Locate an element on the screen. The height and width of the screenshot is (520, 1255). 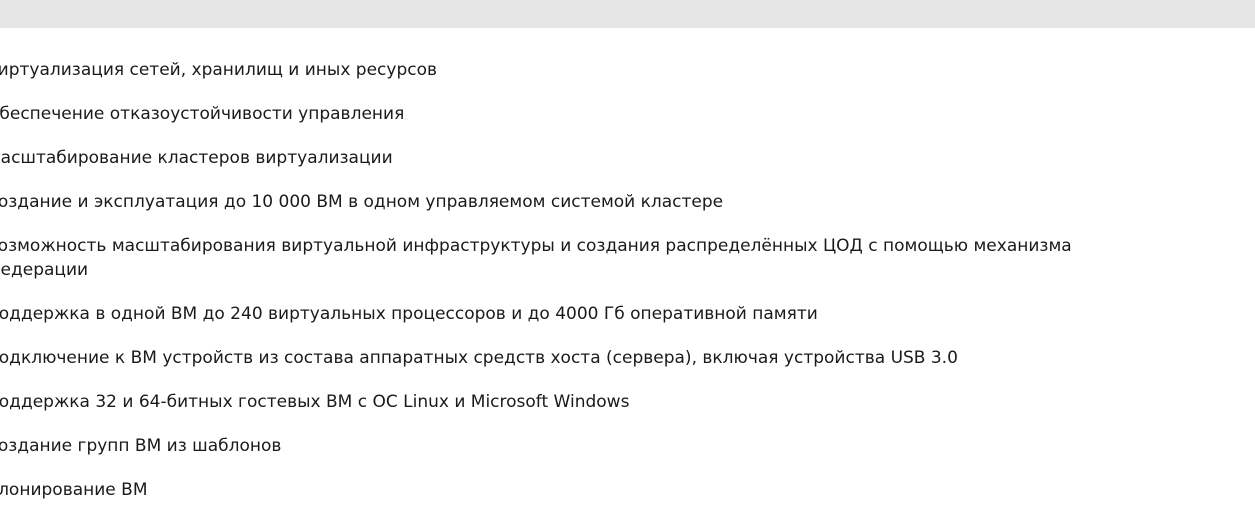
feature-text-continued: федерации is located at coordinates (44, 270).